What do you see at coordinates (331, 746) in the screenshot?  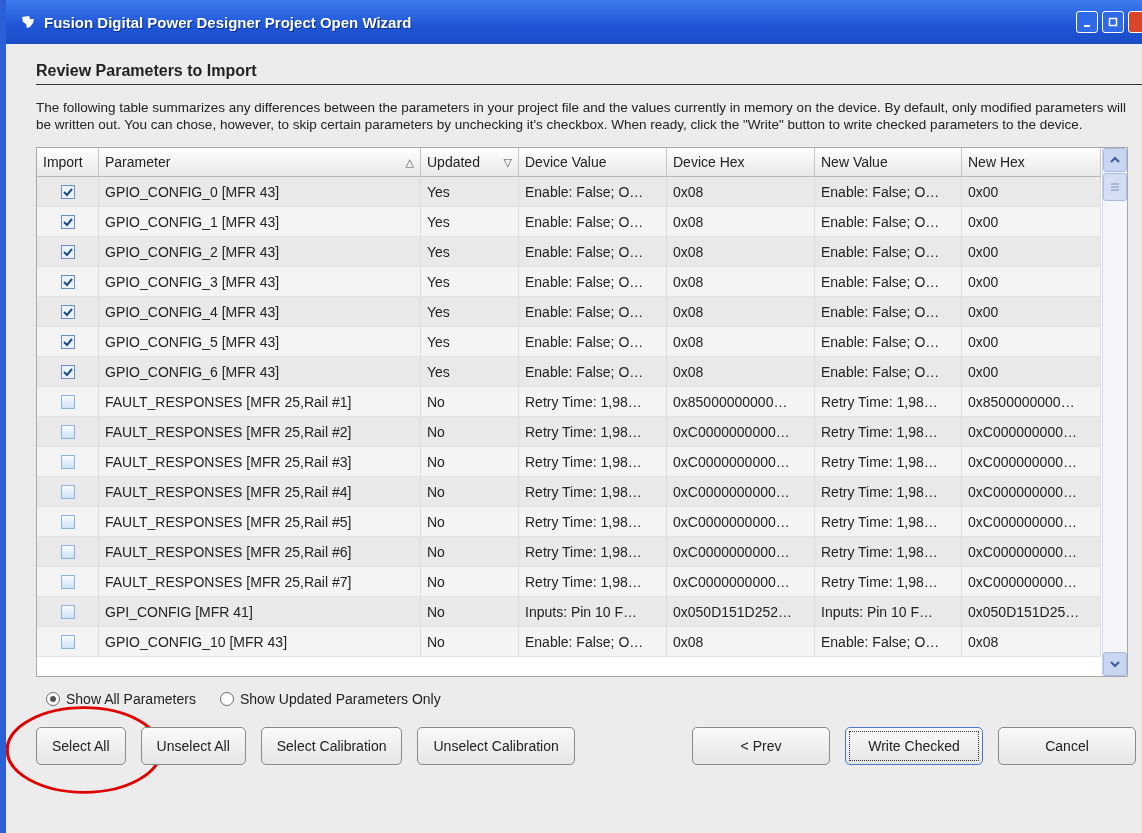 I see `action-button: Select Calibration` at bounding box center [331, 746].